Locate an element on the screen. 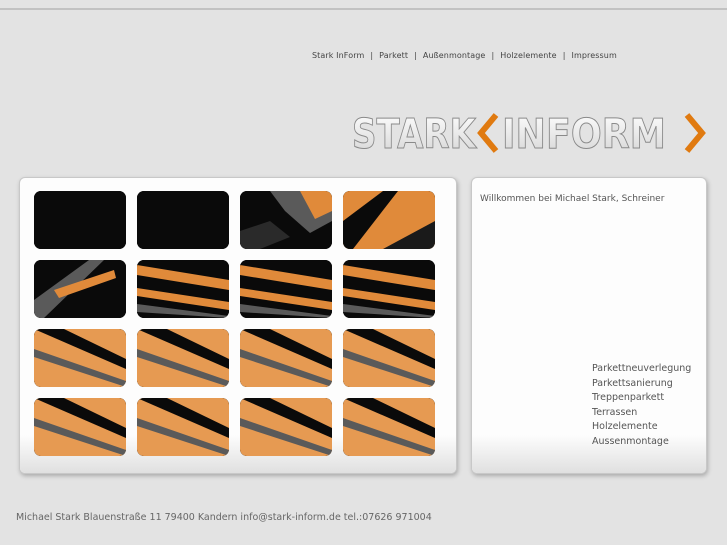 This screenshot has height=545, width=727. nav-link-impressum: Impressum is located at coordinates (594, 55).